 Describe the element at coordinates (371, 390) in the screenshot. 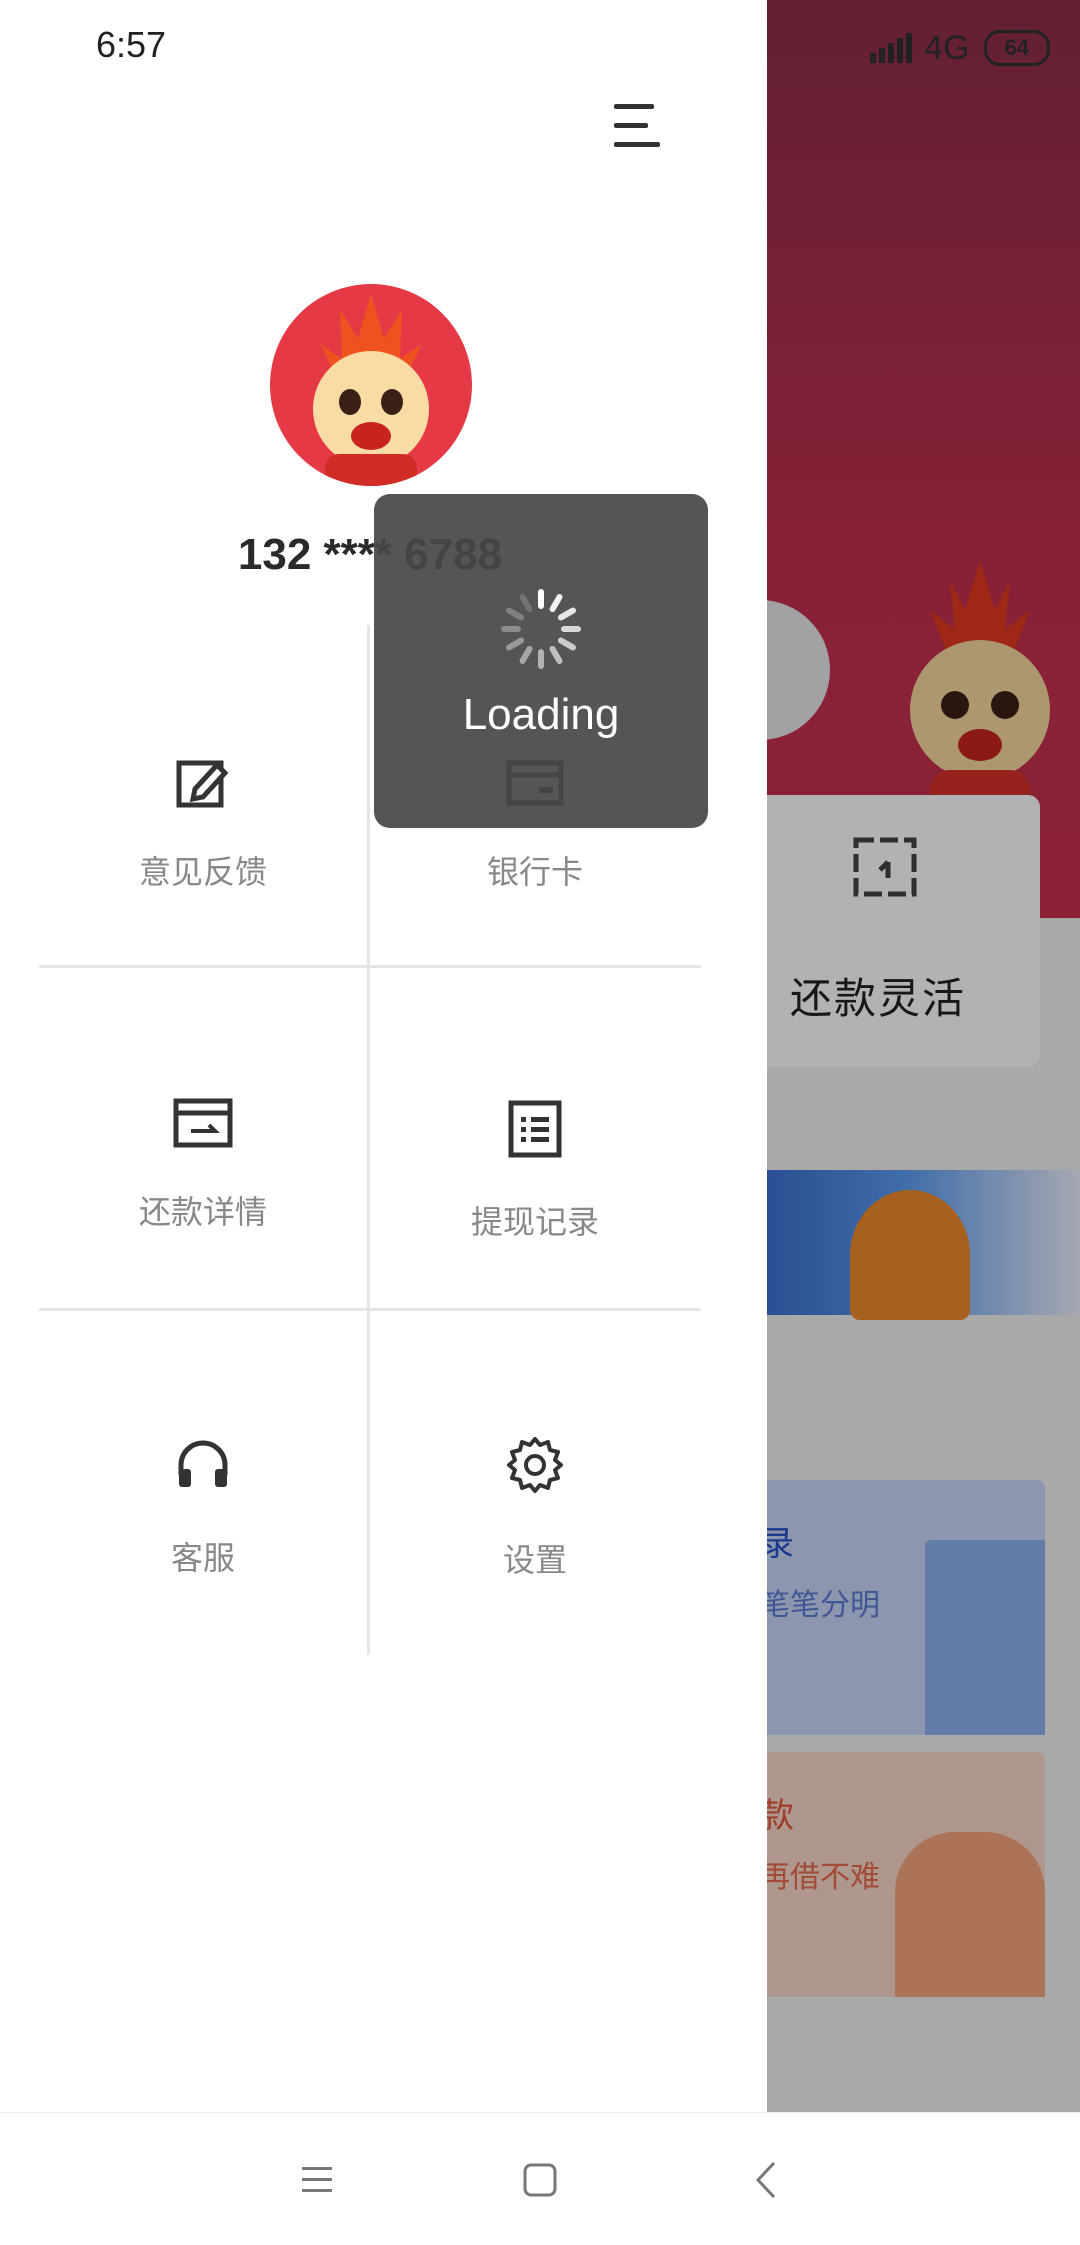

I see `dragon-mascot-avatar` at that location.